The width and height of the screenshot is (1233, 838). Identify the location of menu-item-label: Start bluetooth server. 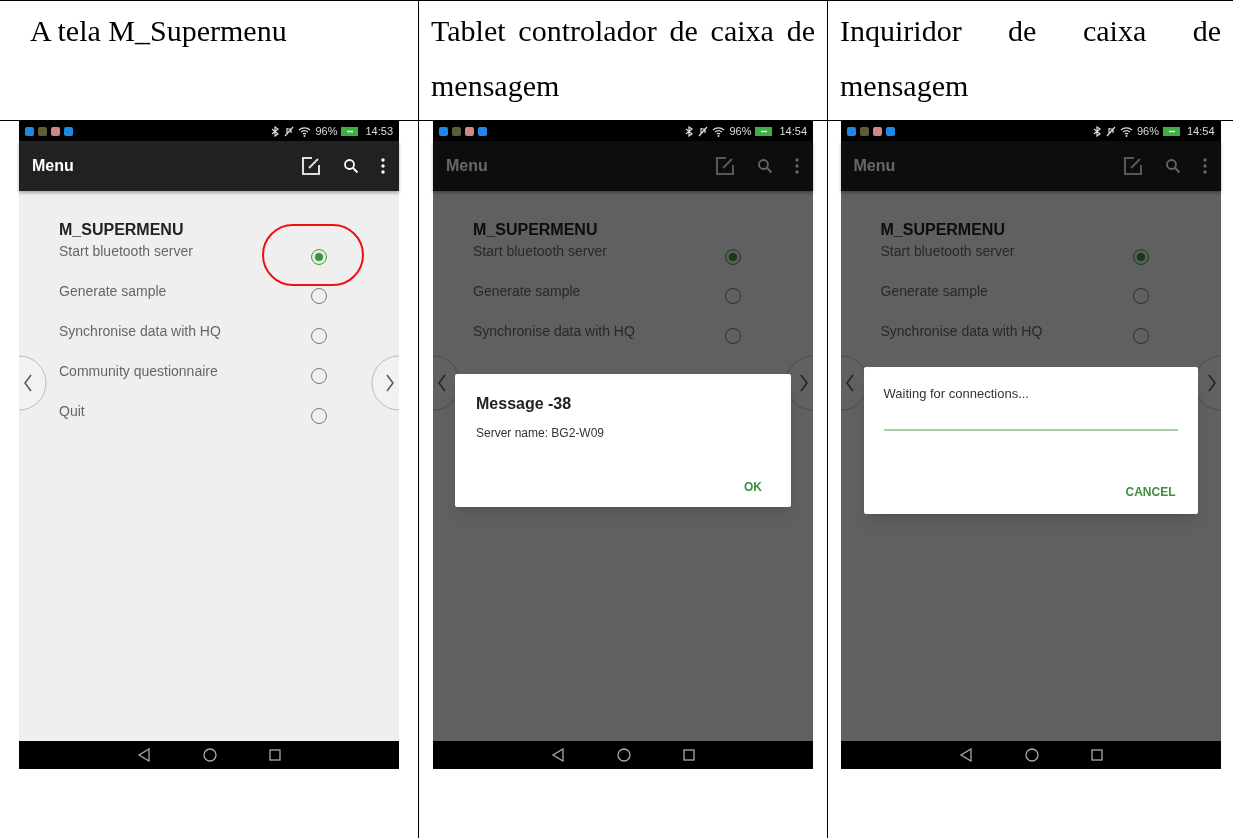
(126, 251).